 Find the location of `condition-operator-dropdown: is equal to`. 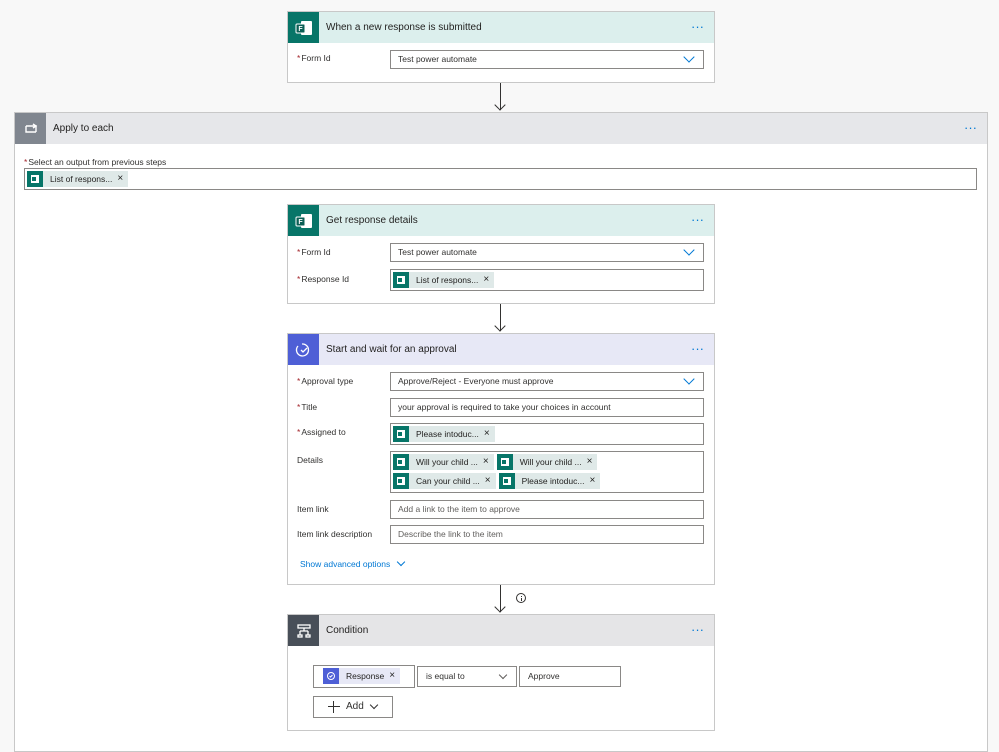

condition-operator-dropdown: is equal to is located at coordinates (467, 676).